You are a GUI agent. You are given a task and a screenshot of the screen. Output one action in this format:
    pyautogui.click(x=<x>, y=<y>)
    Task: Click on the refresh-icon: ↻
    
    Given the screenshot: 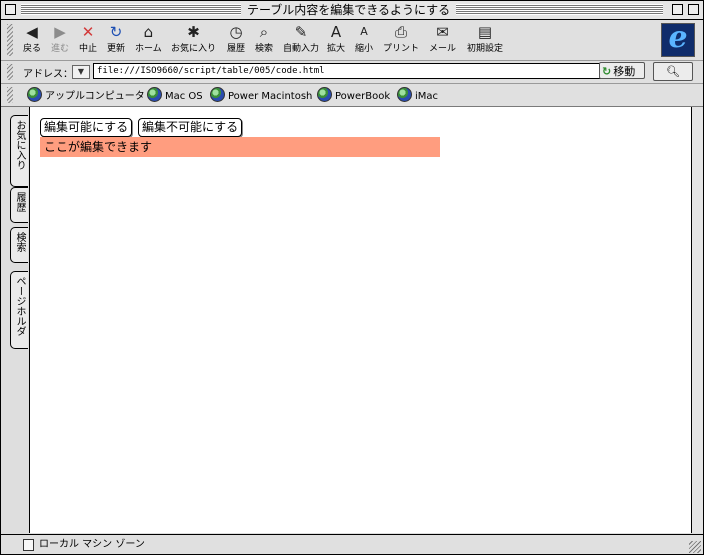 What is the action you would take?
    pyautogui.click(x=116, y=32)
    